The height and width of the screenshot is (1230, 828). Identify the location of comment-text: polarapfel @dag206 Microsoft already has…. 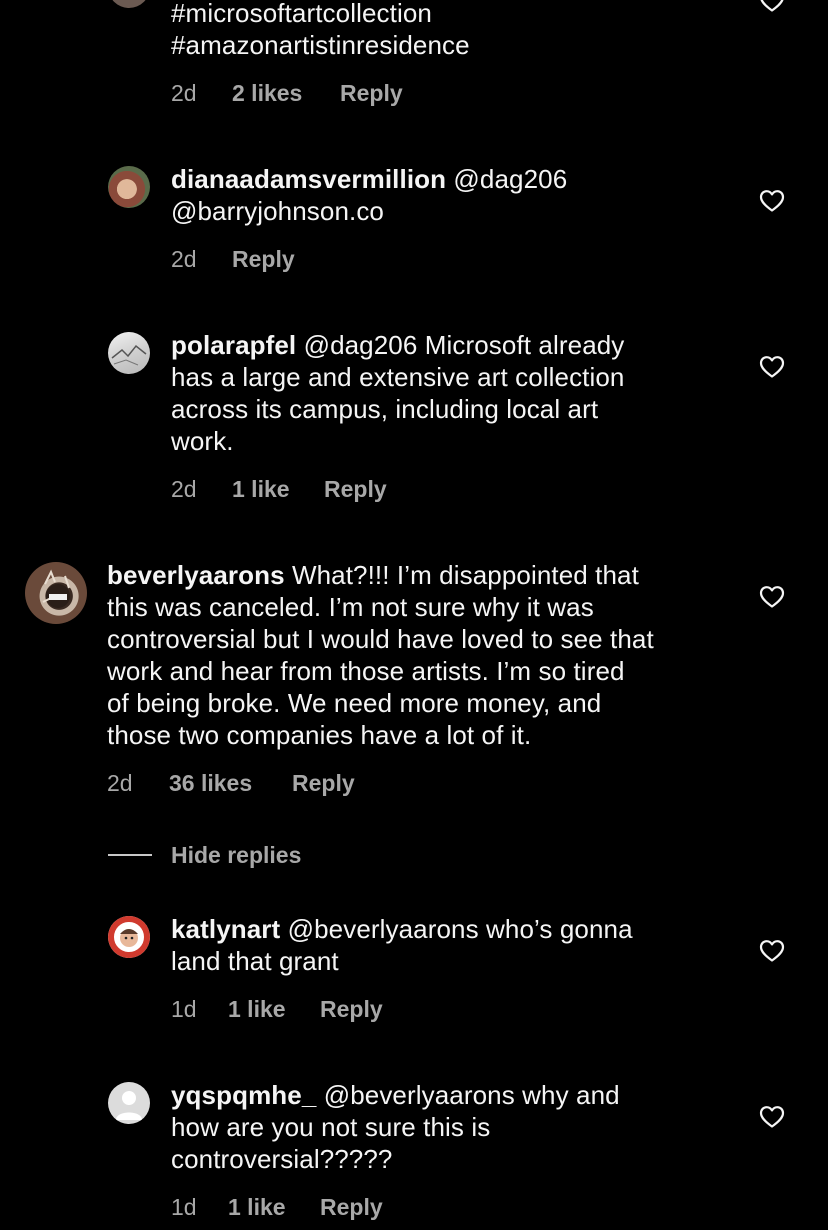
(398, 393).